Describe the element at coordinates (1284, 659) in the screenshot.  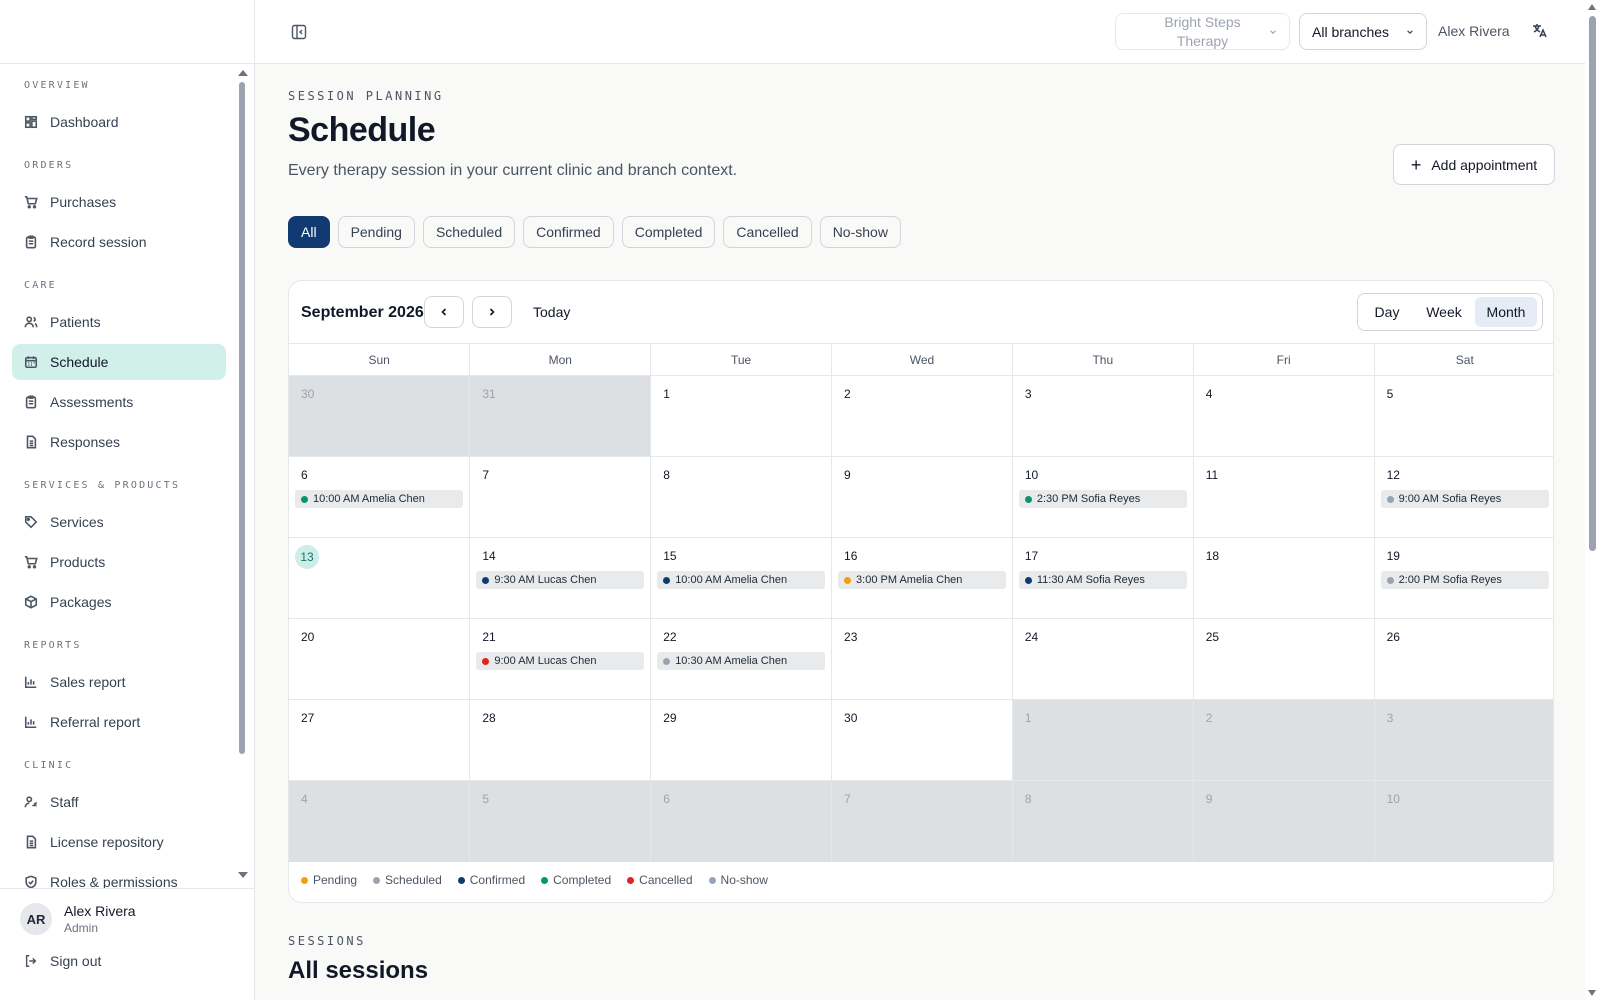
I see `day-cell: 25` at that location.